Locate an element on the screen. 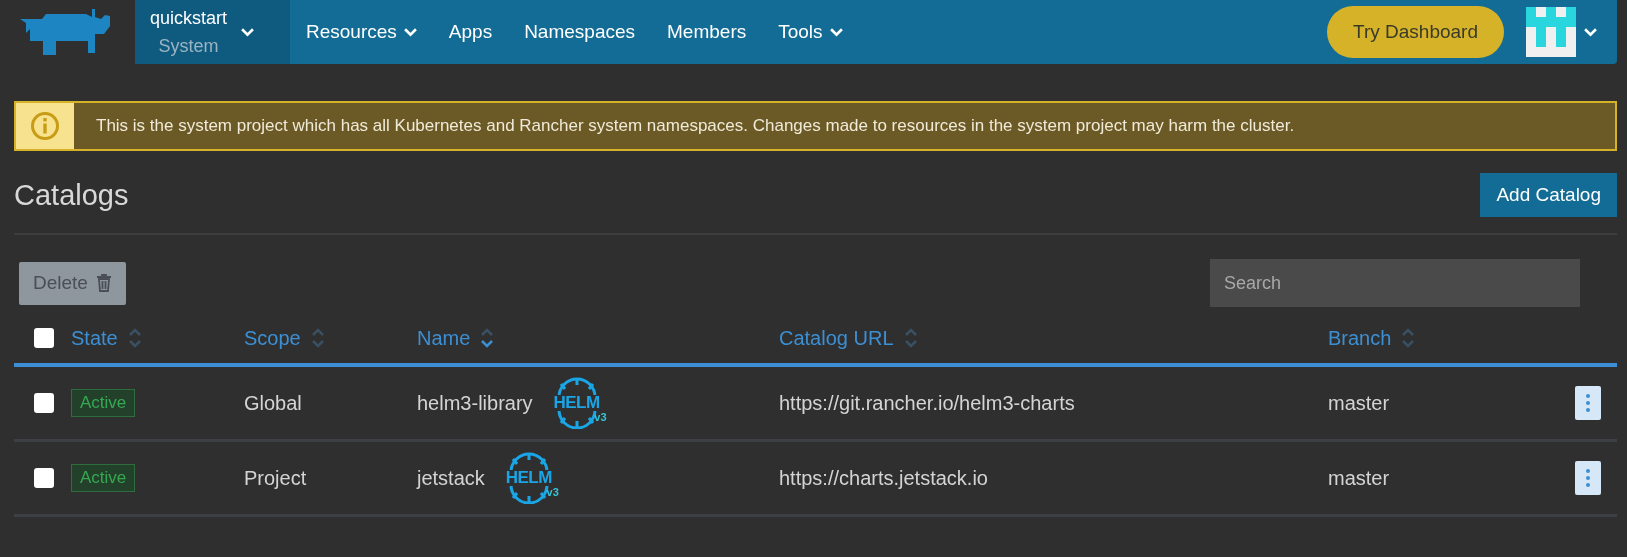 Image resolution: width=1627 pixels, height=557 pixels. nav-menu-item: Apps is located at coordinates (470, 32).